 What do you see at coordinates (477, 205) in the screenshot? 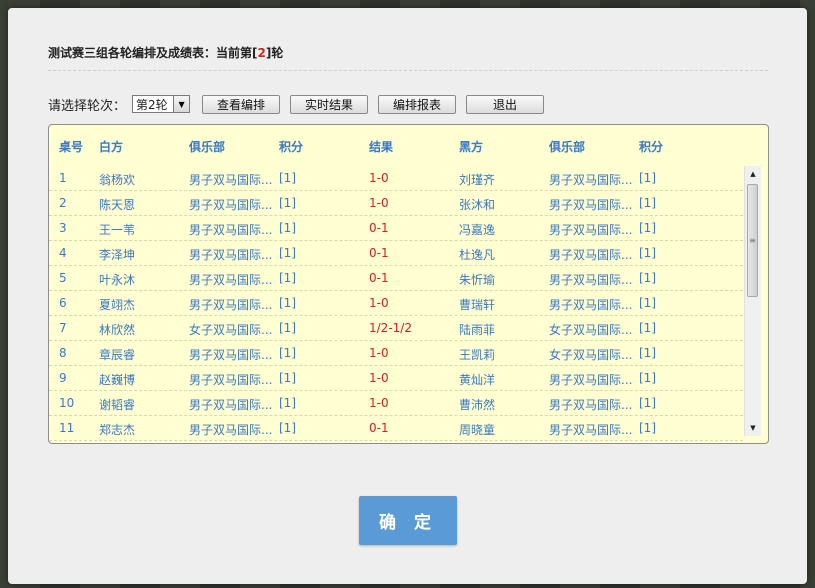
I see `cell-black-player: 张沐和` at bounding box center [477, 205].